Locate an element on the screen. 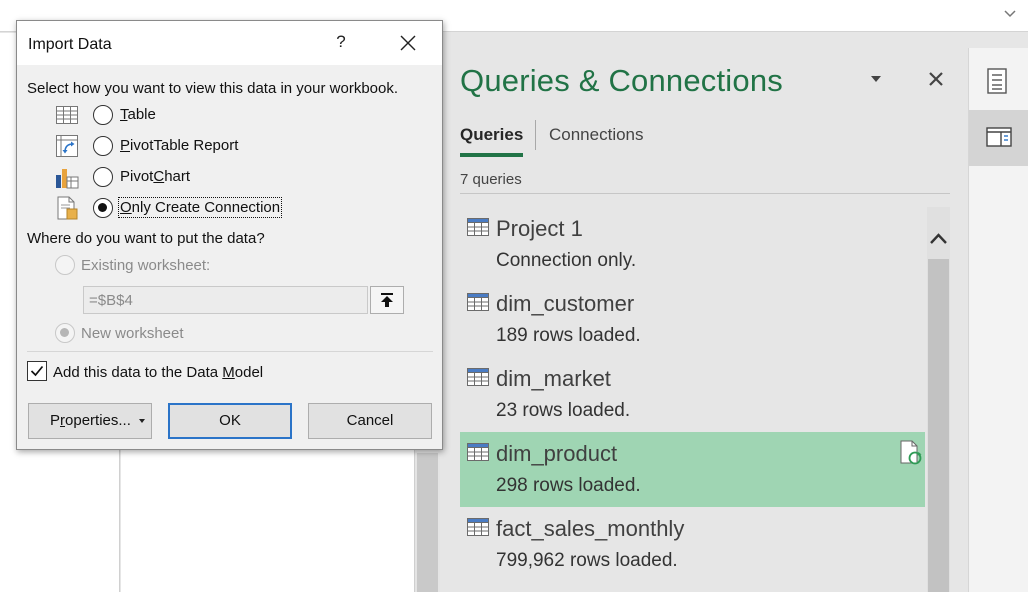 This screenshot has width=1028, height=592. option-label: Table is located at coordinates (138, 114).